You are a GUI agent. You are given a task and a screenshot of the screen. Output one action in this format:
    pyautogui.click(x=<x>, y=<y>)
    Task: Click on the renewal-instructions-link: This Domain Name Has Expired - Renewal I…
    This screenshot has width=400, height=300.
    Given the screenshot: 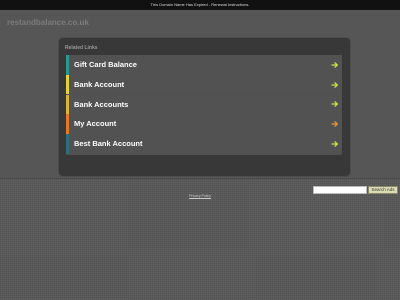 What is the action you would take?
    pyautogui.click(x=200, y=4)
    